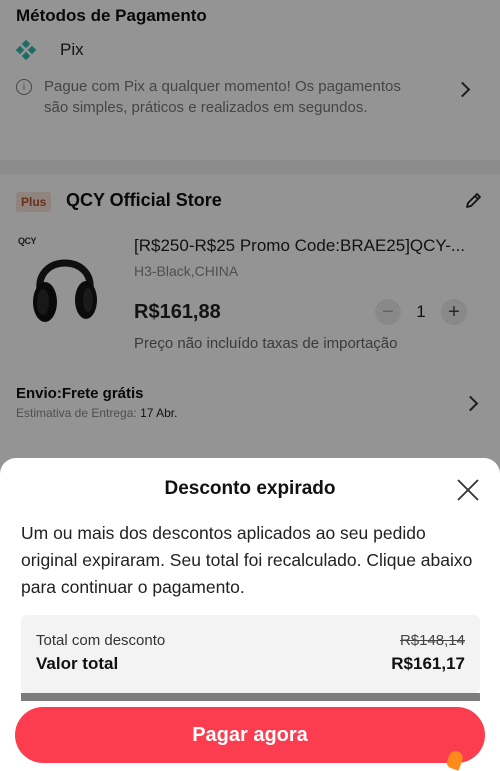 Image resolution: width=500 pixels, height=771 pixels. Describe the element at coordinates (432, 640) in the screenshot. I see `old-total-value: R$148,14` at that location.